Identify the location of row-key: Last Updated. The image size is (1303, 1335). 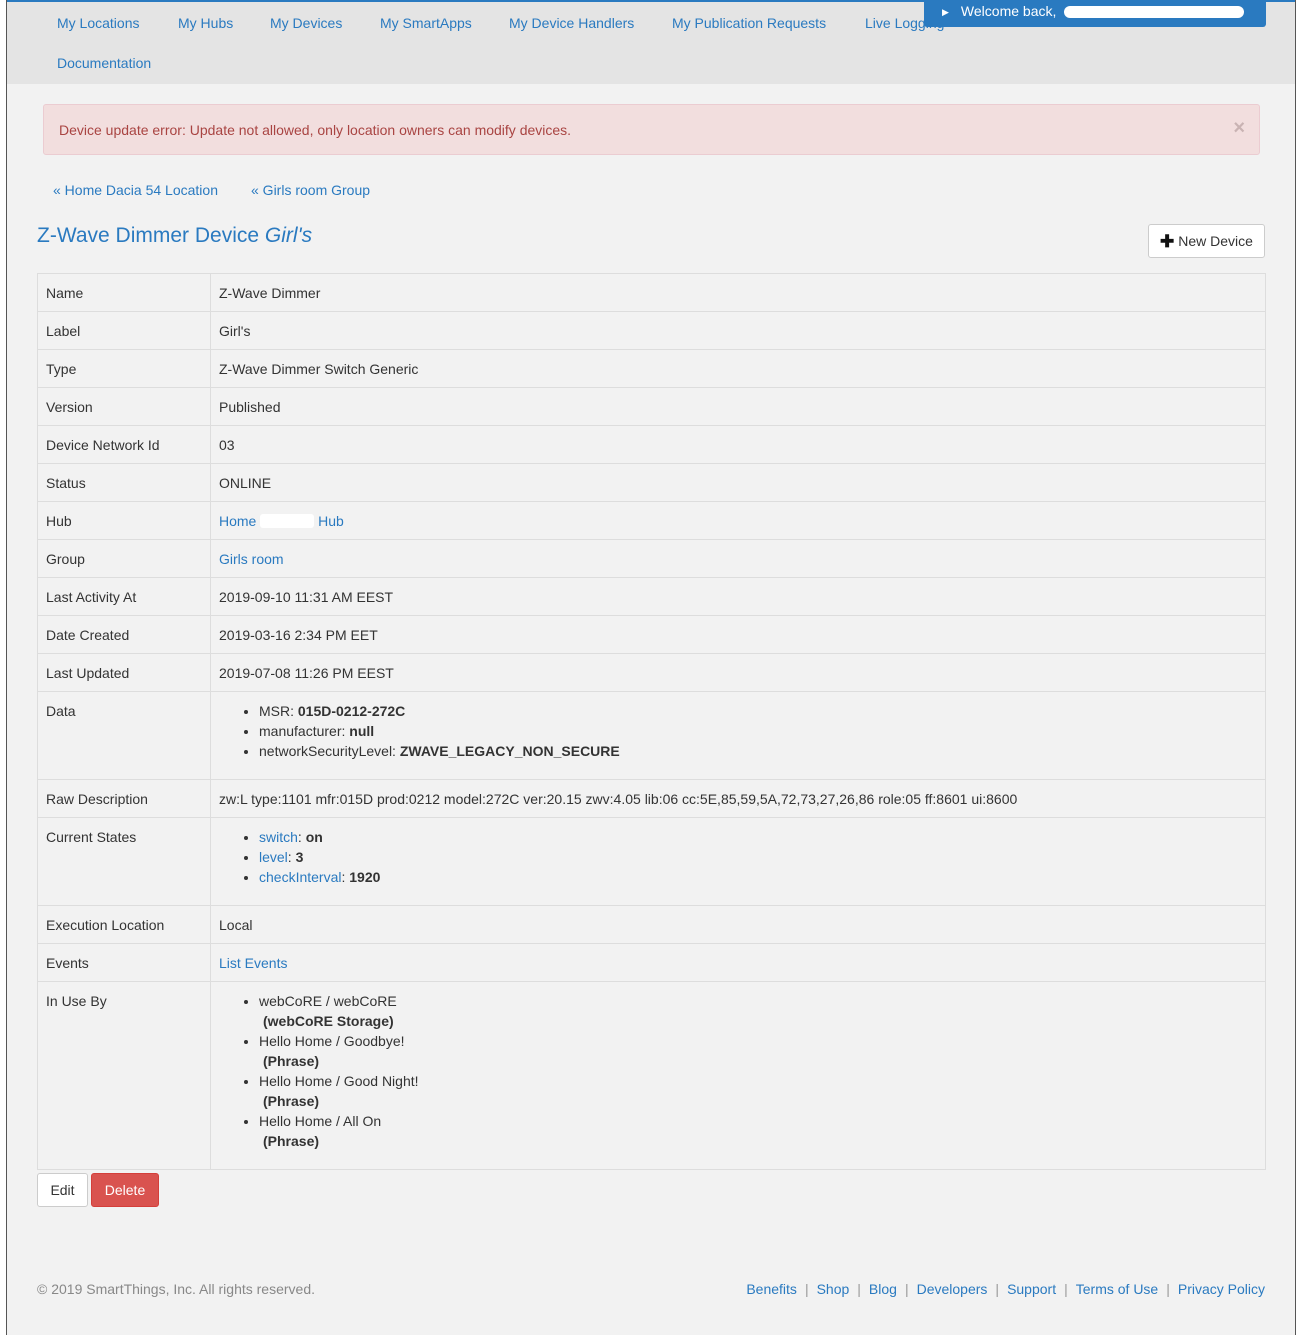
(124, 672).